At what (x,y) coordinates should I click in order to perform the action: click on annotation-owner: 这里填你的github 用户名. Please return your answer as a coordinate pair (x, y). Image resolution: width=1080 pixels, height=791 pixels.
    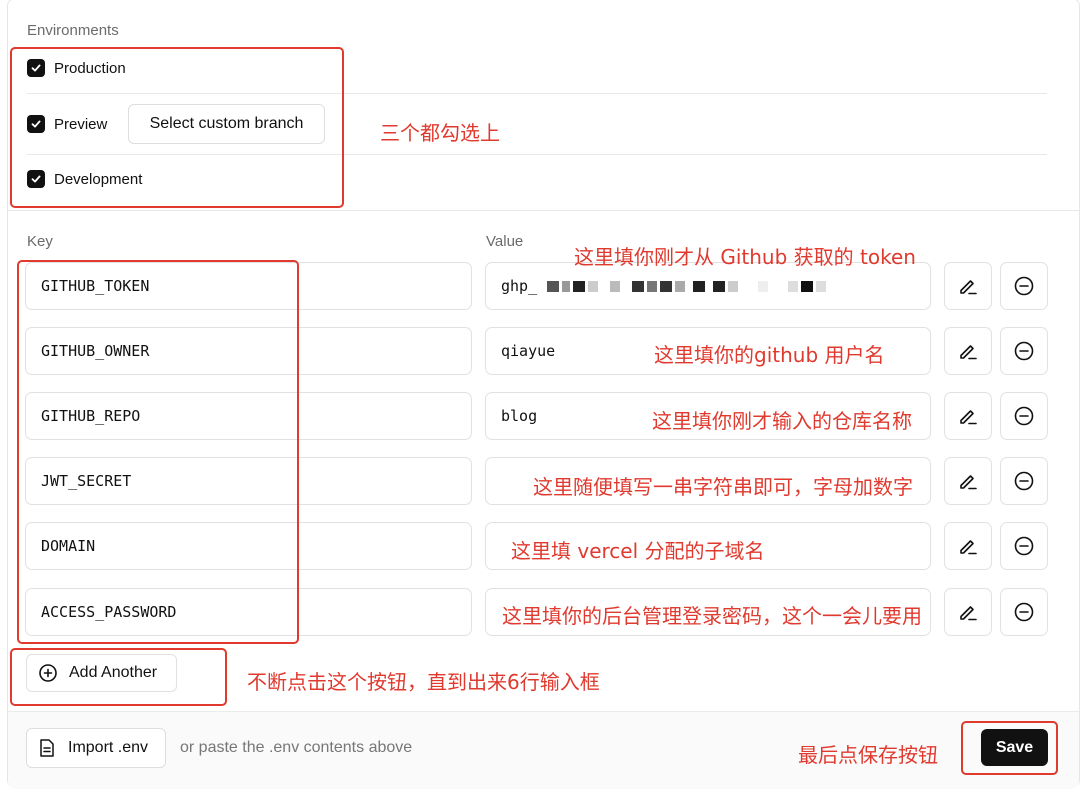
    Looking at the image, I should click on (769, 355).